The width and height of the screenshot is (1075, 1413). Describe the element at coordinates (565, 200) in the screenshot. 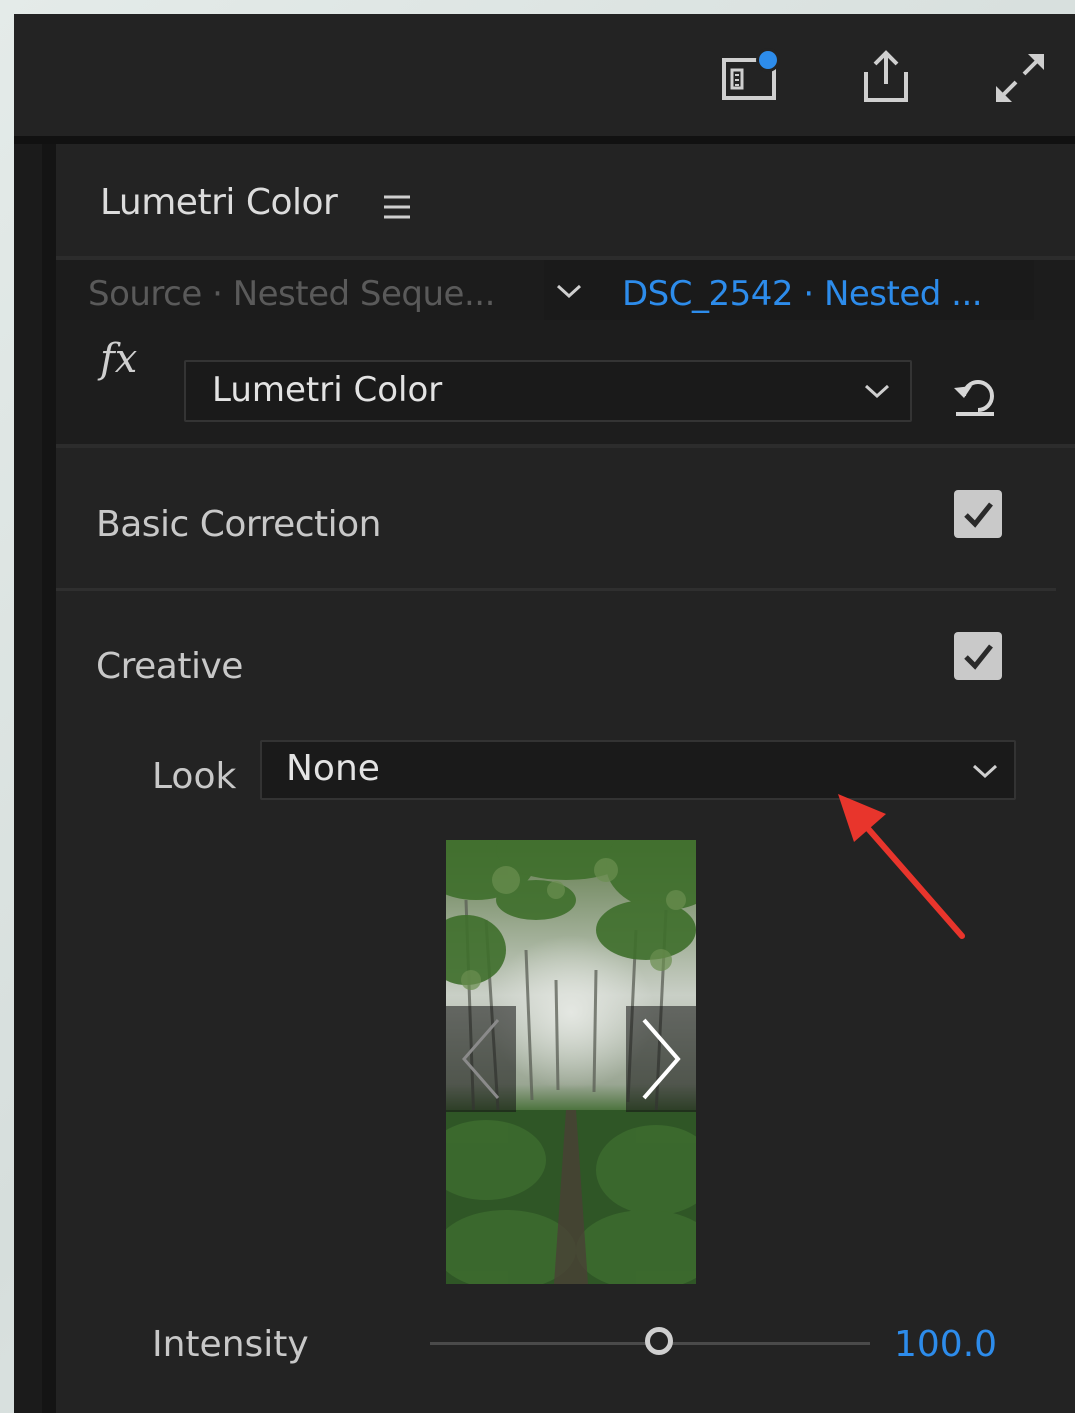

I see `panel-header: Lumetri Color` at that location.